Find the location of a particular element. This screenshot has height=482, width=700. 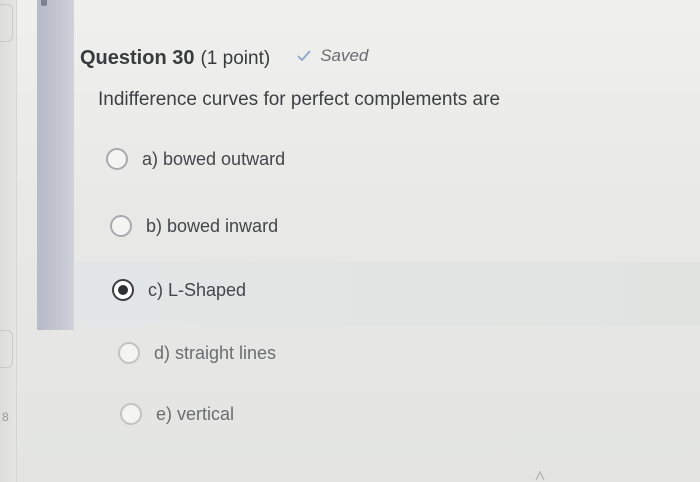

option-label: a) bowed outward is located at coordinates (214, 158).